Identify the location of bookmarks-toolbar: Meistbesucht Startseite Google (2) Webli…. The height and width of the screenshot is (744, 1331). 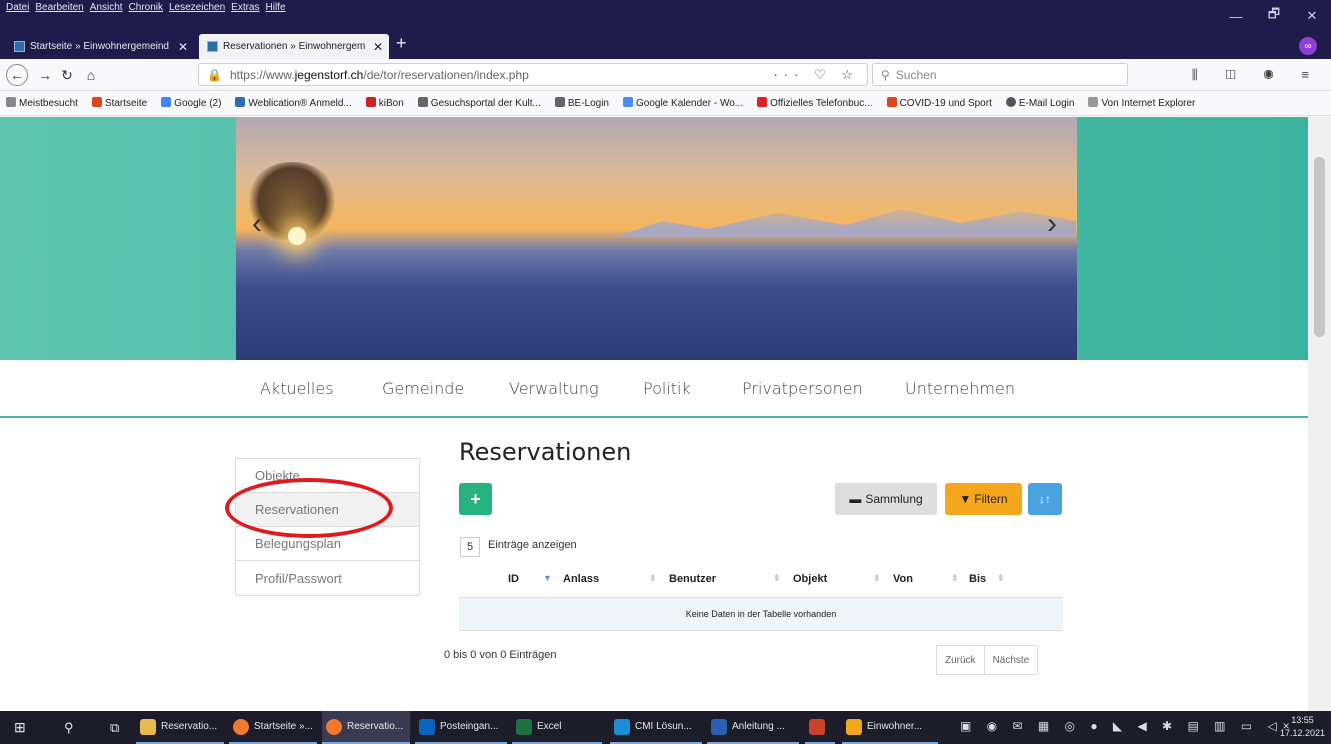
(665, 103).